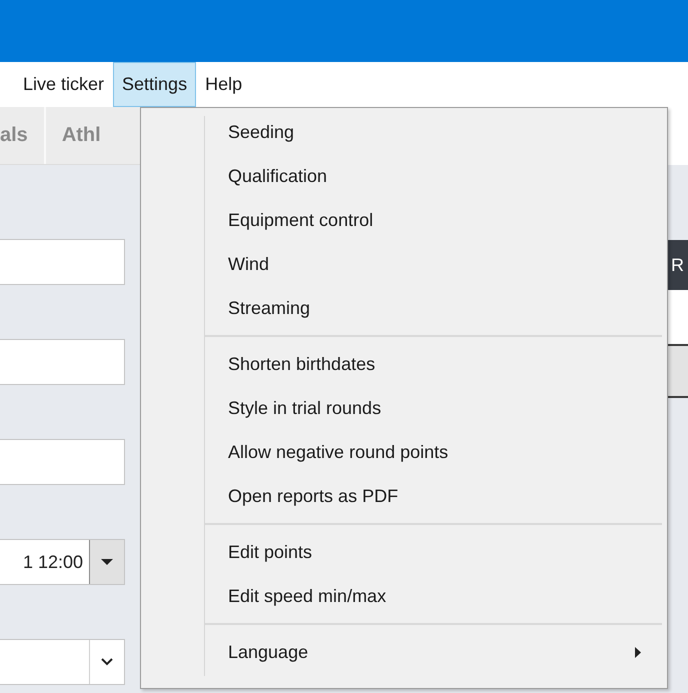  Describe the element at coordinates (404, 496) in the screenshot. I see `menu-entry: Open reports as PDF` at that location.